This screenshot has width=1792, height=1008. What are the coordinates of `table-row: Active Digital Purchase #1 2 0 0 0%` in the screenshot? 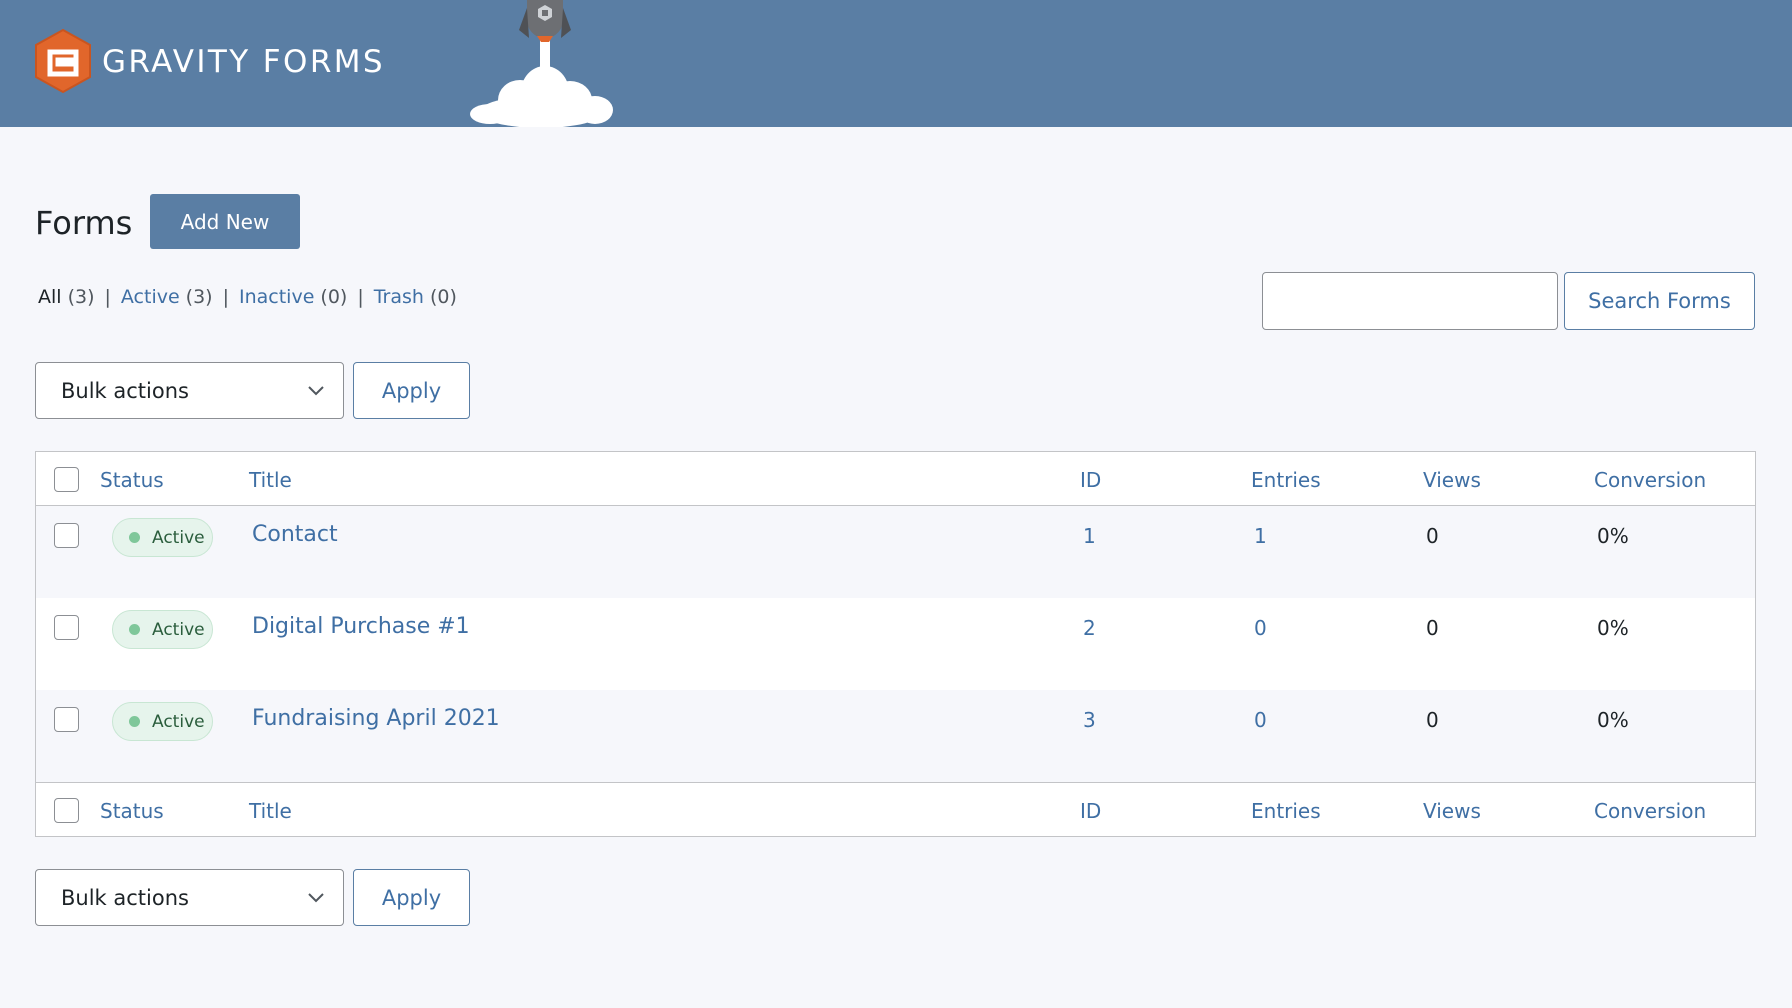 It's located at (895, 644).